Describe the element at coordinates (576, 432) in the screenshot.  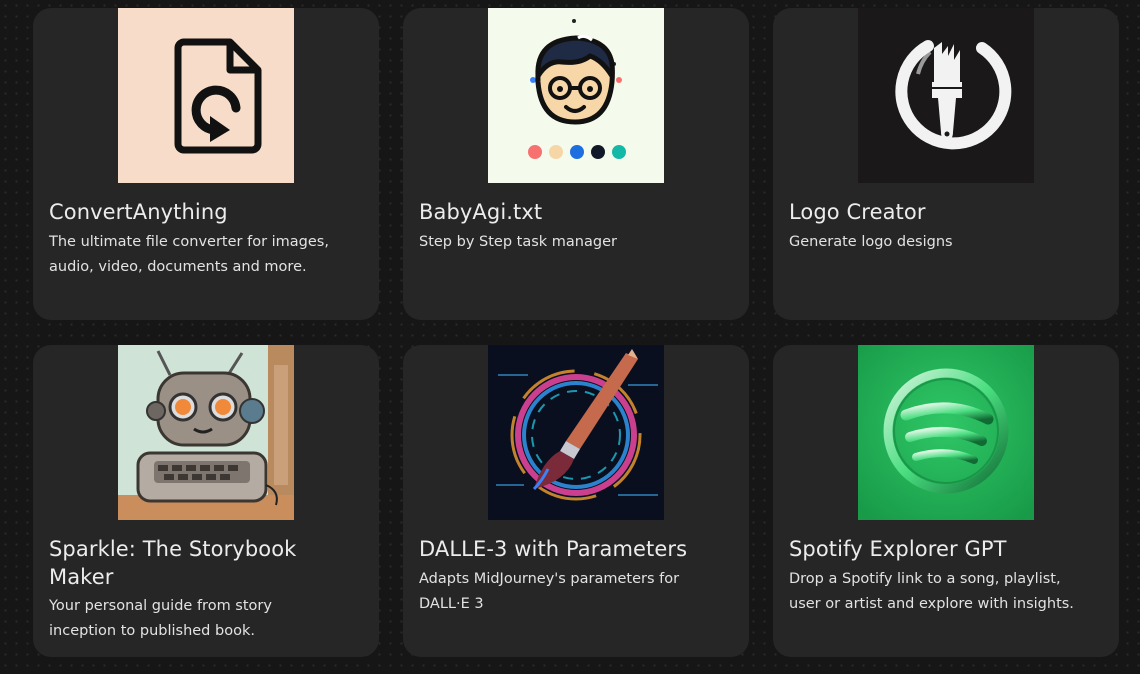
I see `neon-paintbrush-icon` at that location.